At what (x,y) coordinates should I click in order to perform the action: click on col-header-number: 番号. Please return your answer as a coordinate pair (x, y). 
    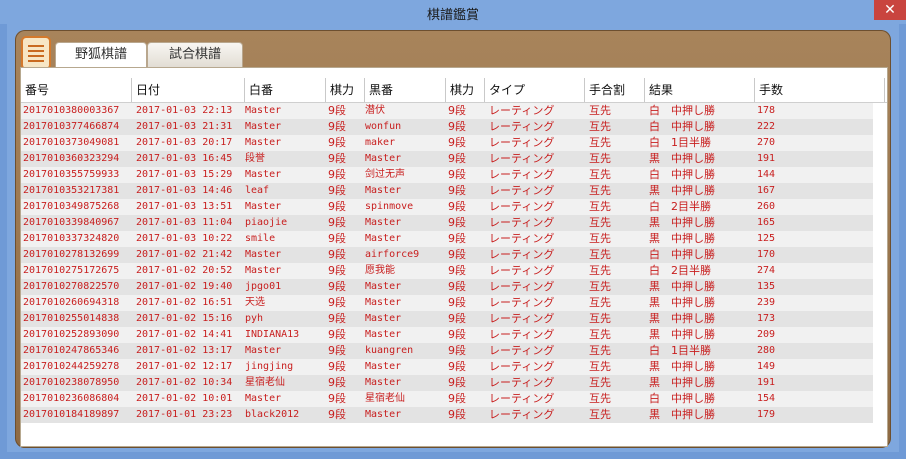
    Looking at the image, I should click on (76, 90).